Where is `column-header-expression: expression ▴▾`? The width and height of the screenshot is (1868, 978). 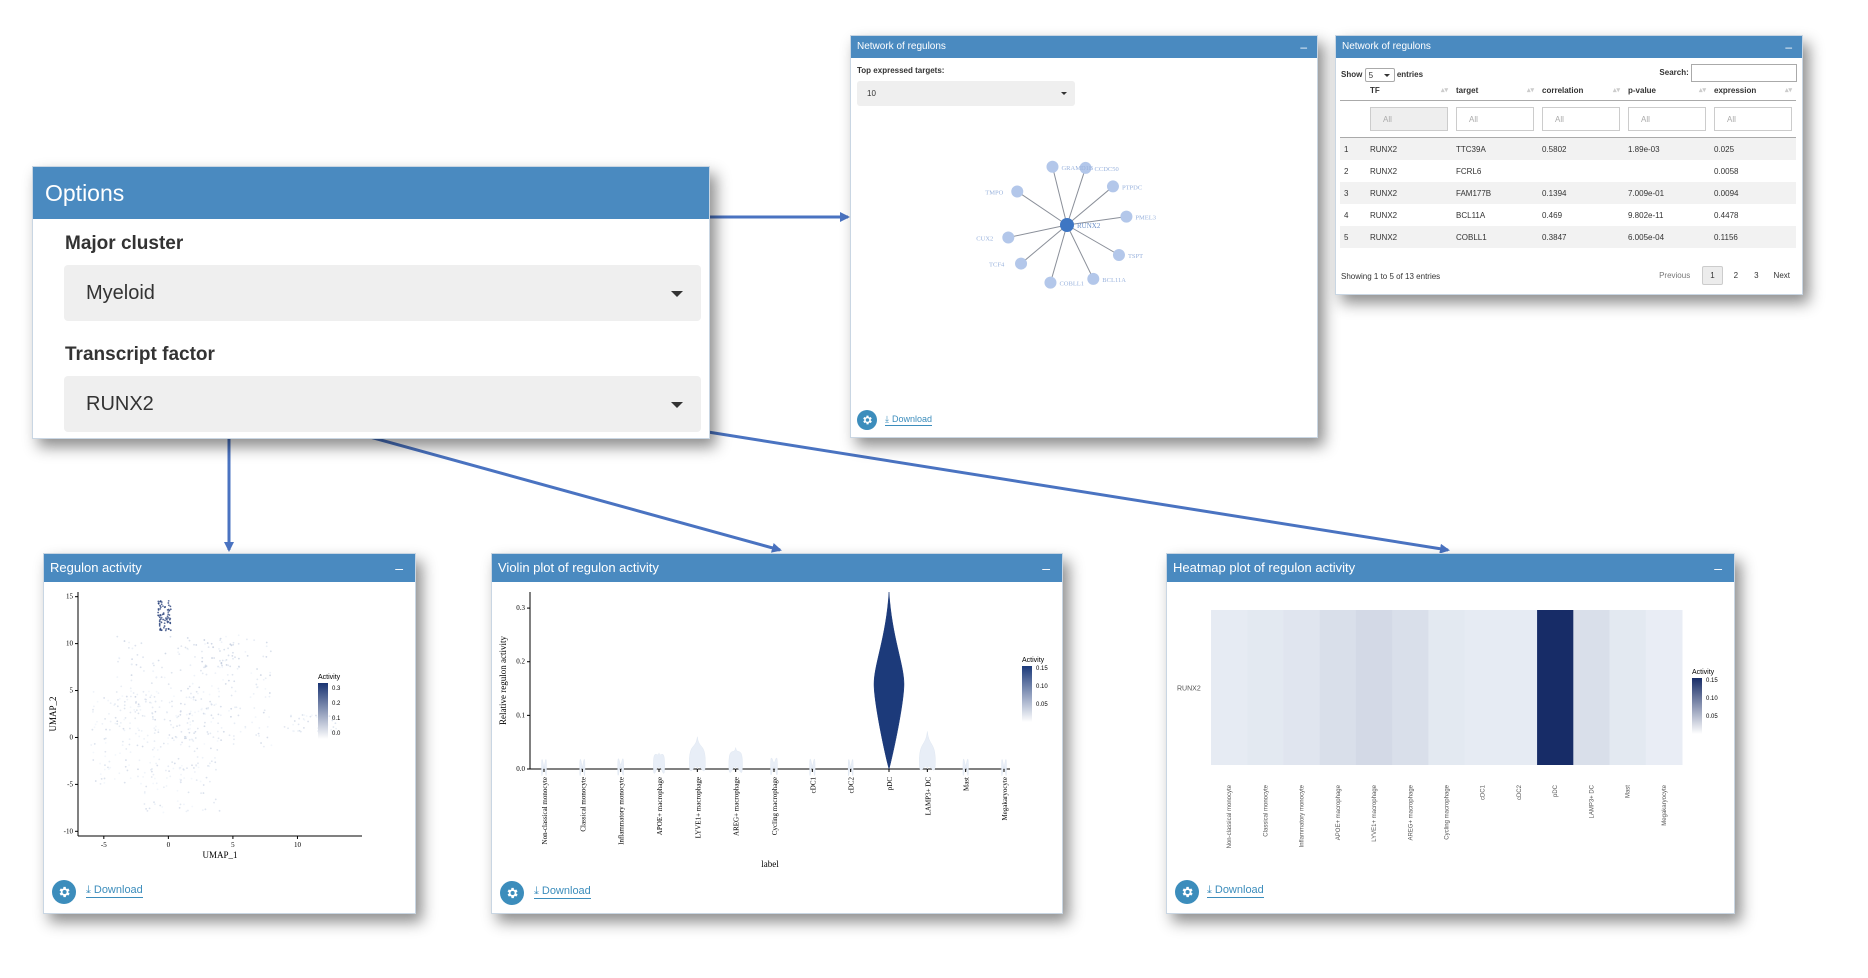 column-header-expression: expression ▴▾ is located at coordinates (1753, 91).